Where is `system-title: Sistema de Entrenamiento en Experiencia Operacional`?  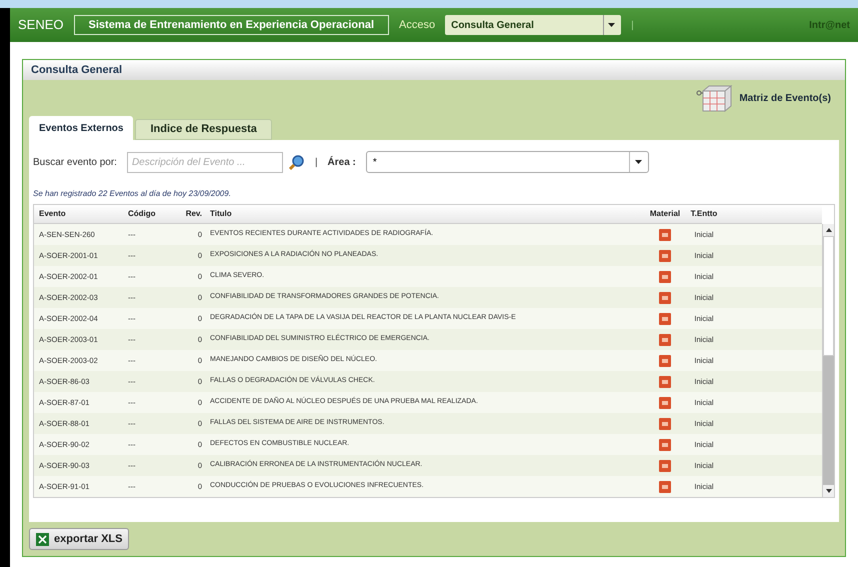 system-title: Sistema de Entrenamiento en Experiencia Operacional is located at coordinates (232, 25).